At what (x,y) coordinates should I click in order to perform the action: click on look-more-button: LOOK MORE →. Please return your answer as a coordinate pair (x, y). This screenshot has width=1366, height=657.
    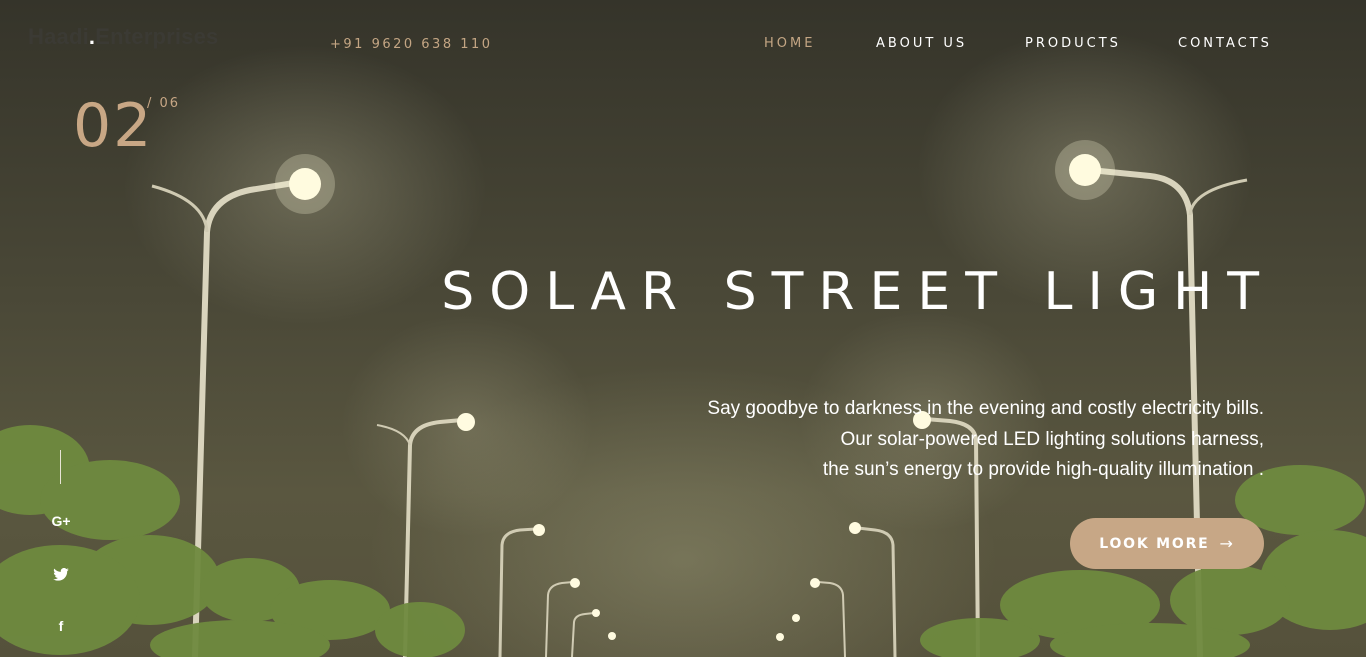
    Looking at the image, I should click on (1167, 543).